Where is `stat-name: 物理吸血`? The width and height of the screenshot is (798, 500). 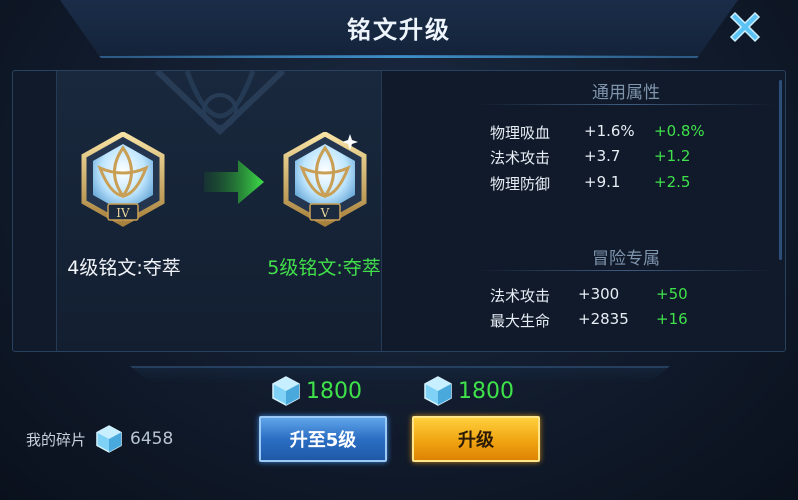
stat-name: 物理吸血 is located at coordinates (520, 133).